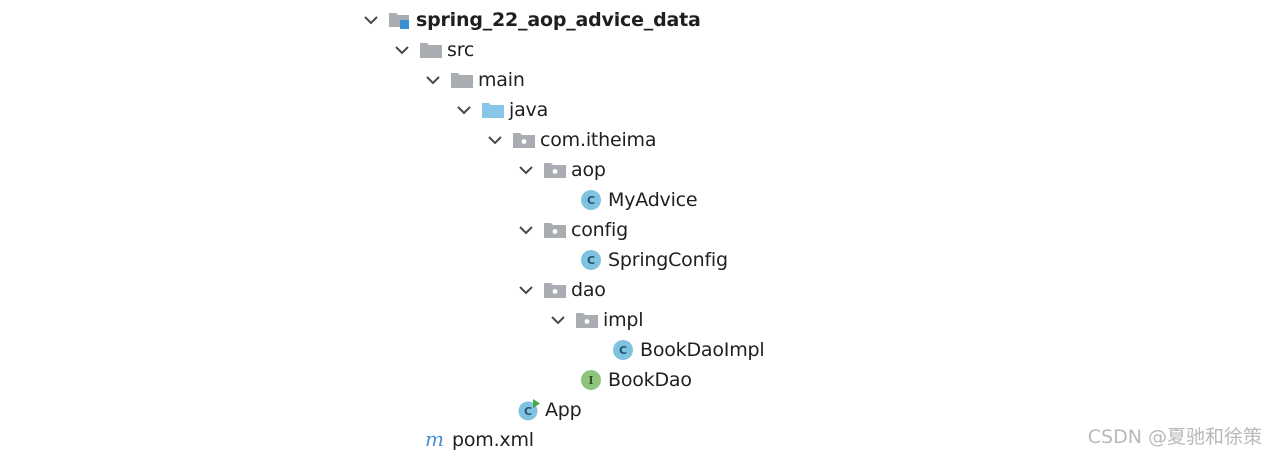 Image resolution: width=1268 pixels, height=457 pixels. I want to click on tree-item-label: src, so click(461, 50).